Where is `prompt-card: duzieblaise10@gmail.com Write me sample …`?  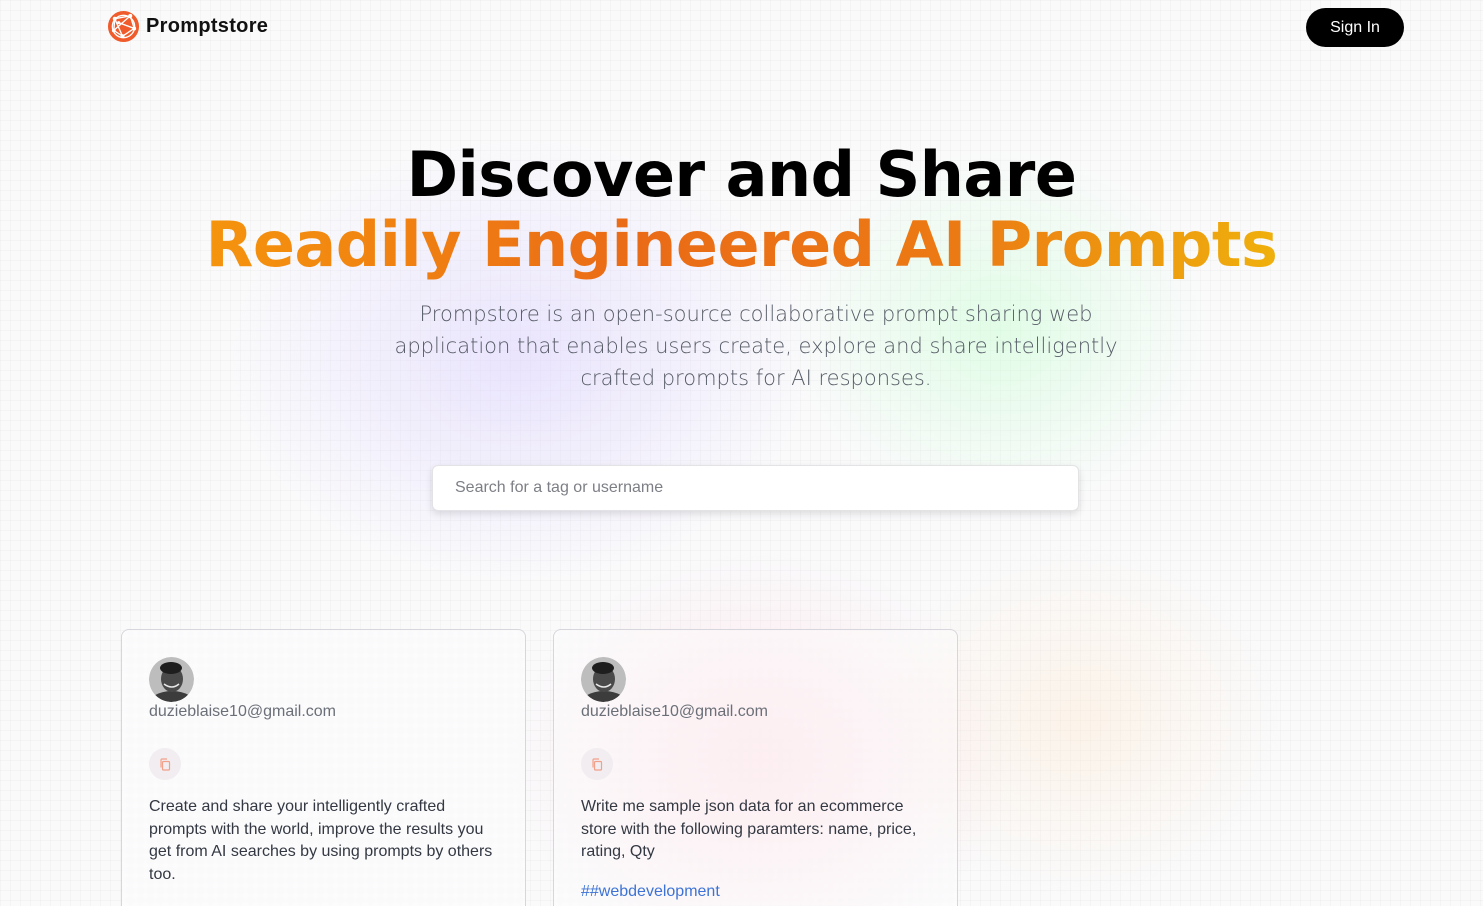
prompt-card: duzieblaise10@gmail.com Write me sample … is located at coordinates (755, 767).